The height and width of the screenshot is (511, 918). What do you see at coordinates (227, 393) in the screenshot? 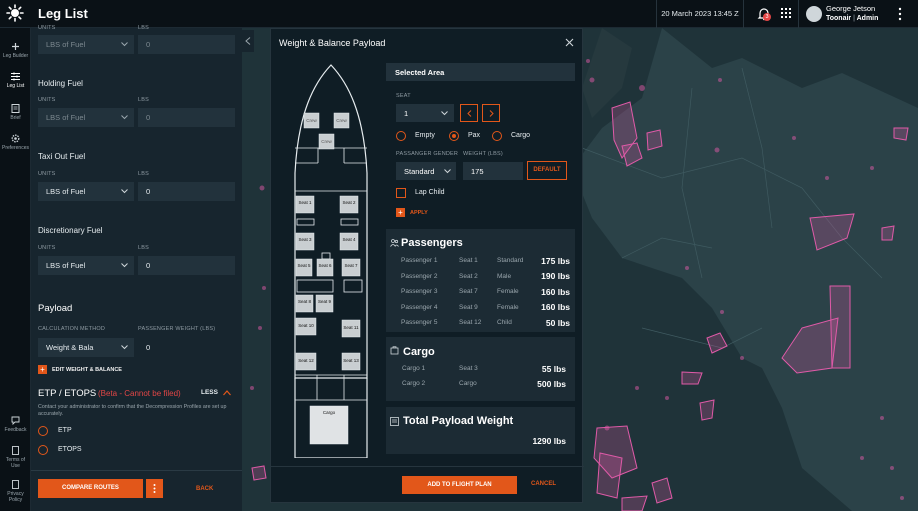
I see `chevron-up-icon` at bounding box center [227, 393].